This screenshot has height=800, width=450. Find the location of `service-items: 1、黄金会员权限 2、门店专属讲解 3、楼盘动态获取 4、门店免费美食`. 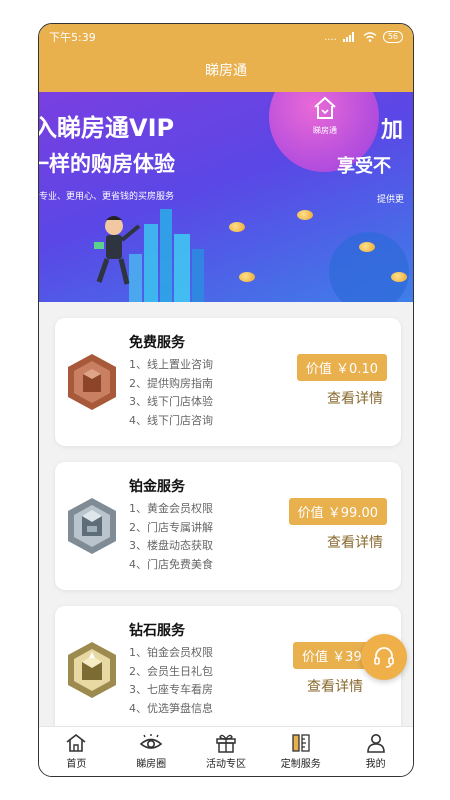

service-items: 1、黄金会员权限 2、门店专属讲解 3、楼盘动态获取 4、门店免费美食 is located at coordinates (171, 537).